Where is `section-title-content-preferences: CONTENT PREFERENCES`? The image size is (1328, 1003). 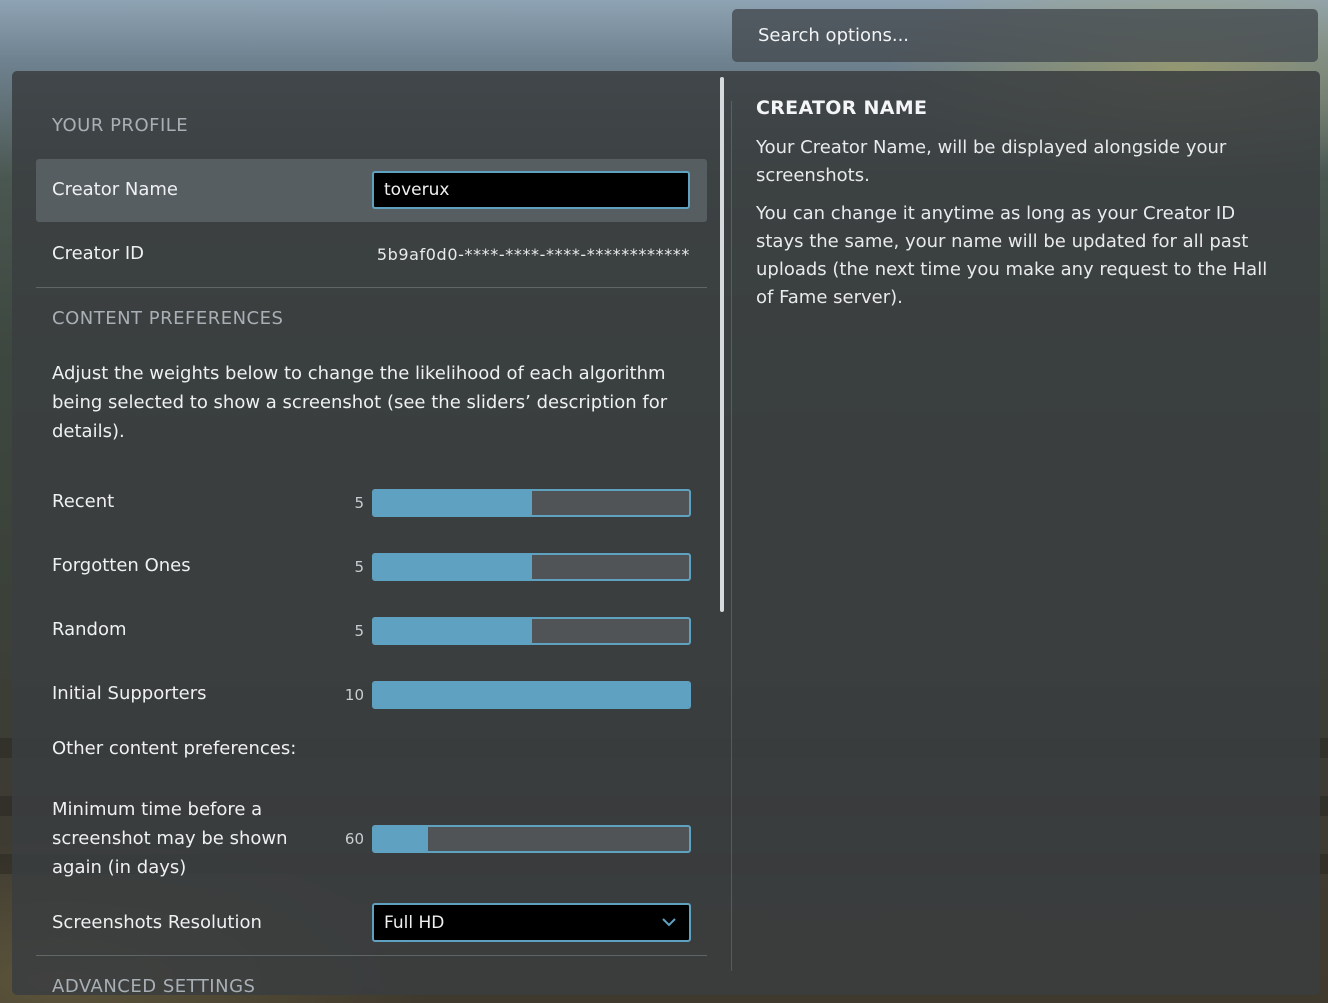
section-title-content-preferences: CONTENT PREFERENCES is located at coordinates (168, 318).